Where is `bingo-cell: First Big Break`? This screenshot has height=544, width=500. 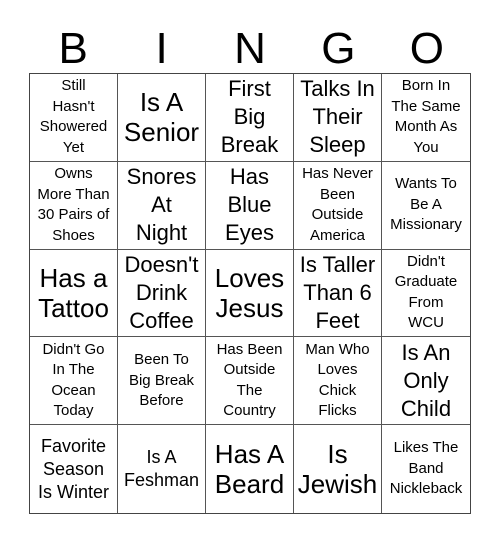
bingo-cell: First Big Break is located at coordinates (250, 118).